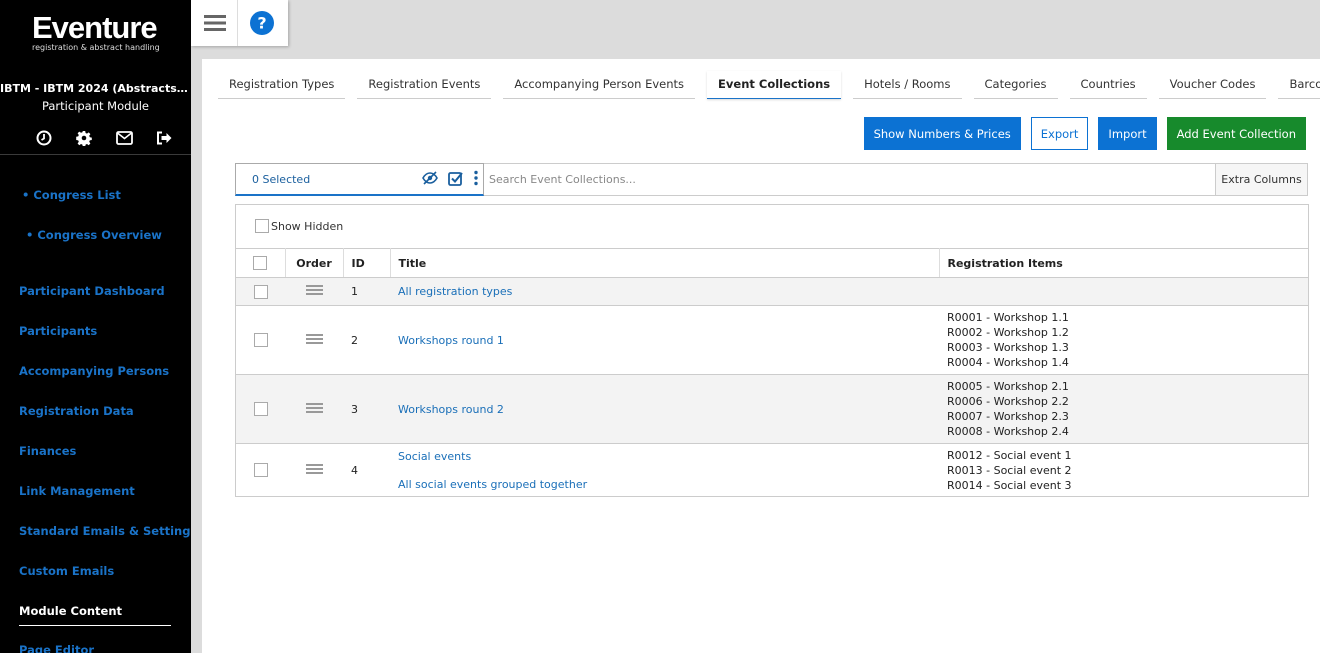 Image resolution: width=1320 pixels, height=653 pixels. Describe the element at coordinates (95, 106) in the screenshot. I see `module-name: Participant Module` at that location.